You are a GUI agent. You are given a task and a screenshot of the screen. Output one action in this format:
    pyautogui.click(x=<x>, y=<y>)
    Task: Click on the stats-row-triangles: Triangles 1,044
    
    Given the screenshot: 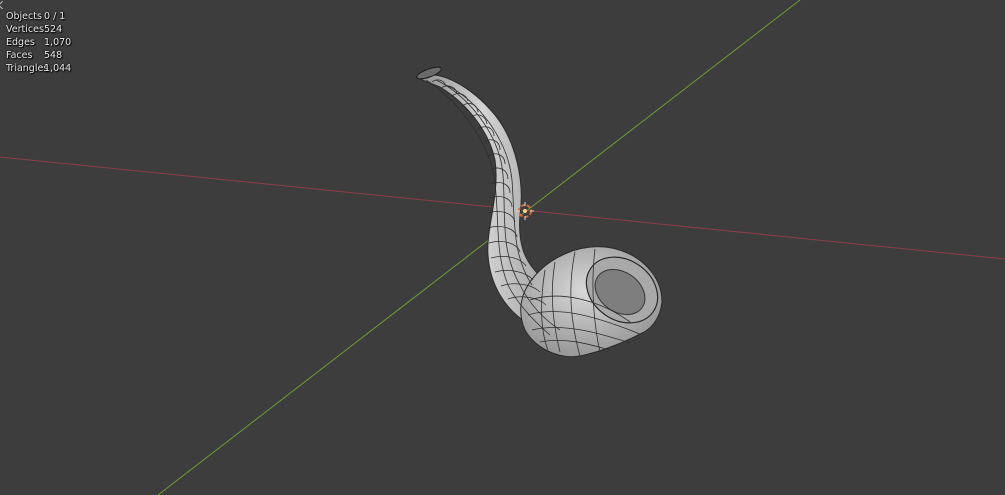 What is the action you would take?
    pyautogui.click(x=38, y=68)
    